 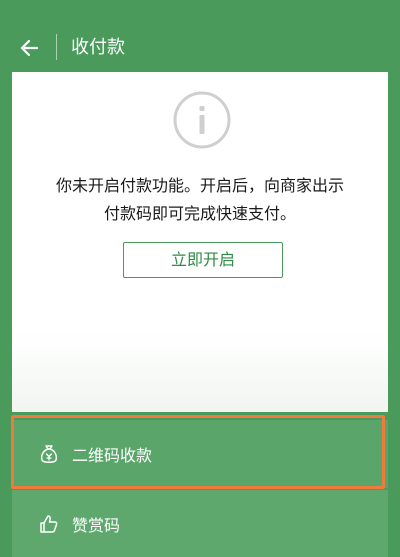 What do you see at coordinates (199, 185) in the screenshot?
I see `notice-line-1: 你未开启付款功能。开启后，向商家出示` at bounding box center [199, 185].